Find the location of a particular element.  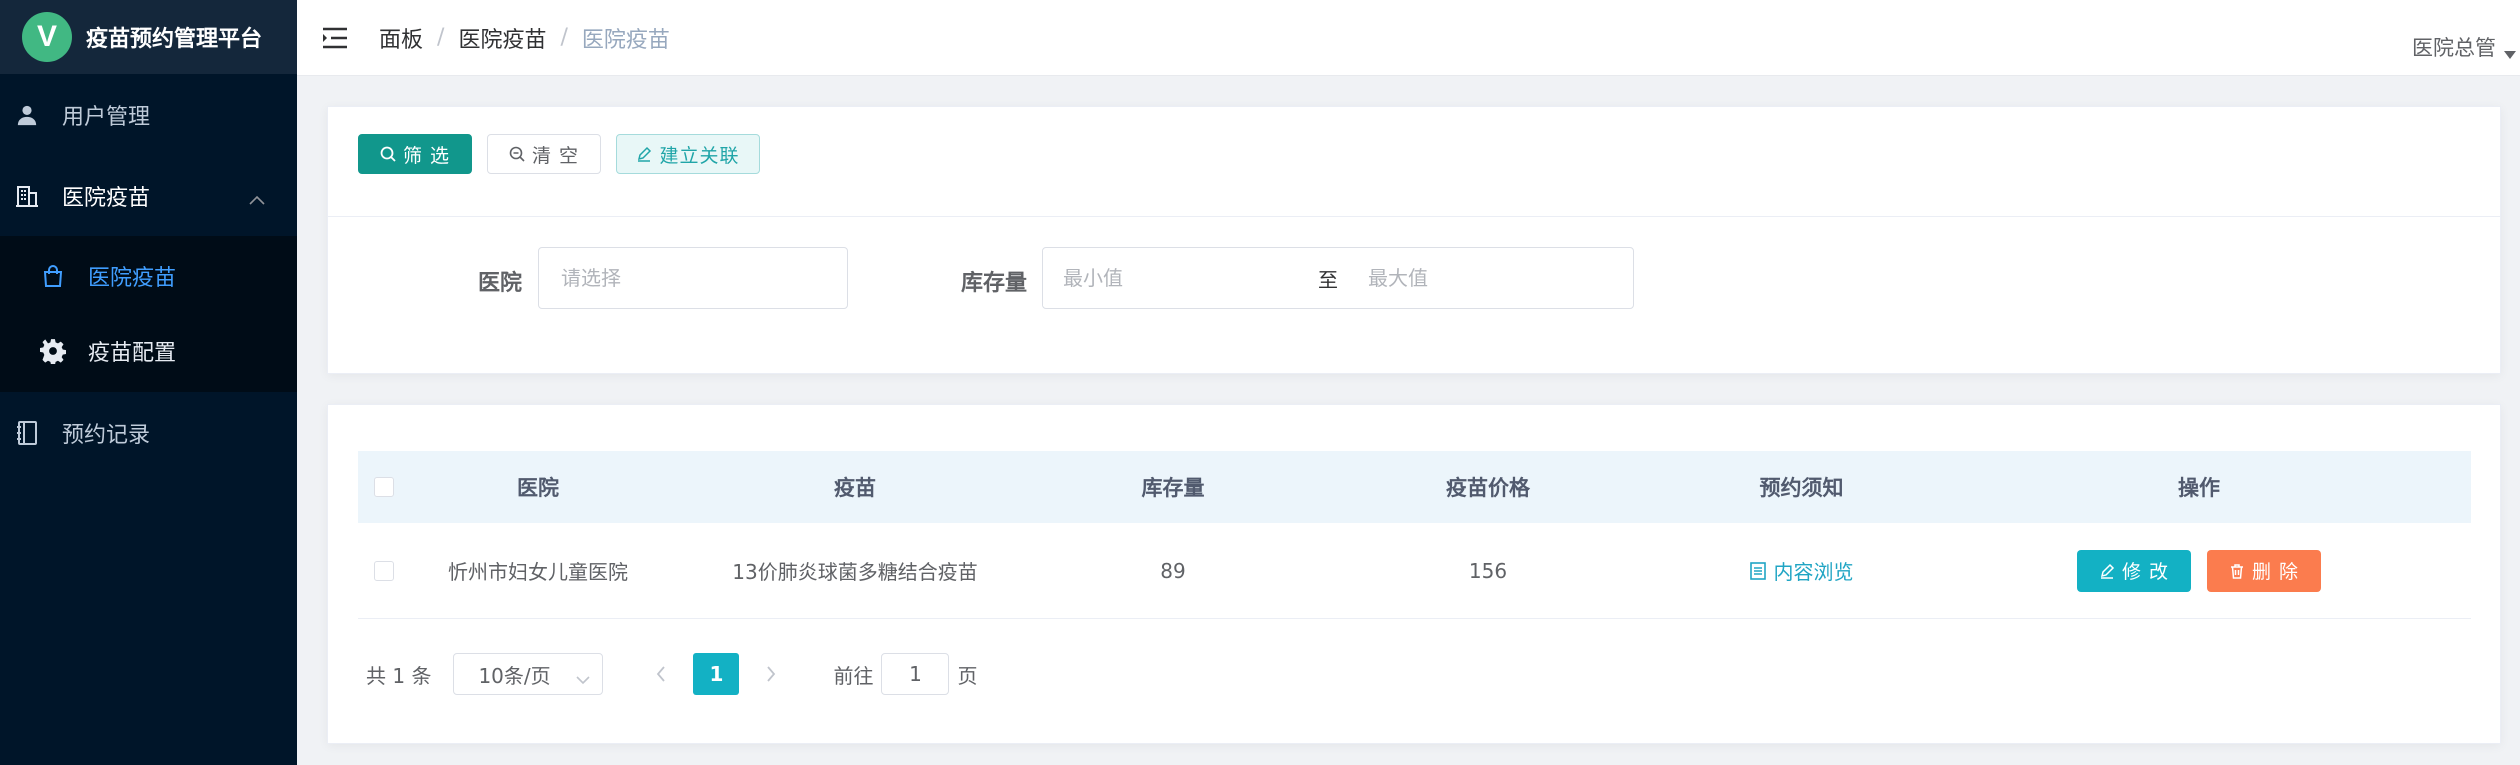

sidebar-item-label: 疫苗配置 is located at coordinates (132, 353).